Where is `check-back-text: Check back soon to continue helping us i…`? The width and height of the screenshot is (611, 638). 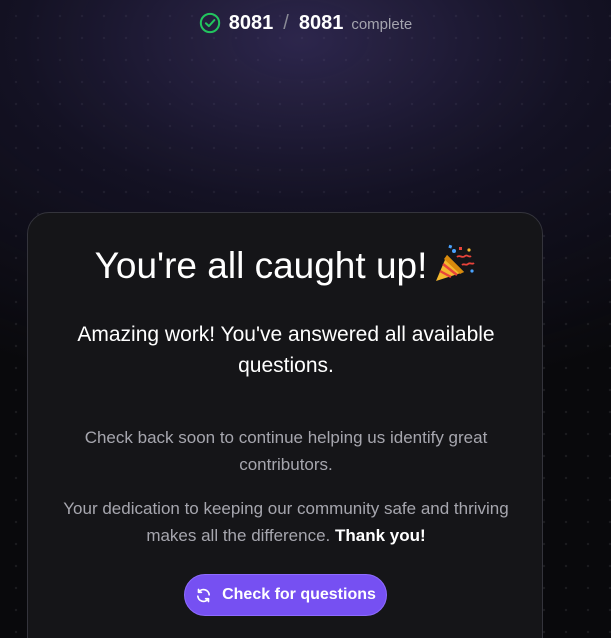 check-back-text: Check back soon to continue helping us i… is located at coordinates (286, 451).